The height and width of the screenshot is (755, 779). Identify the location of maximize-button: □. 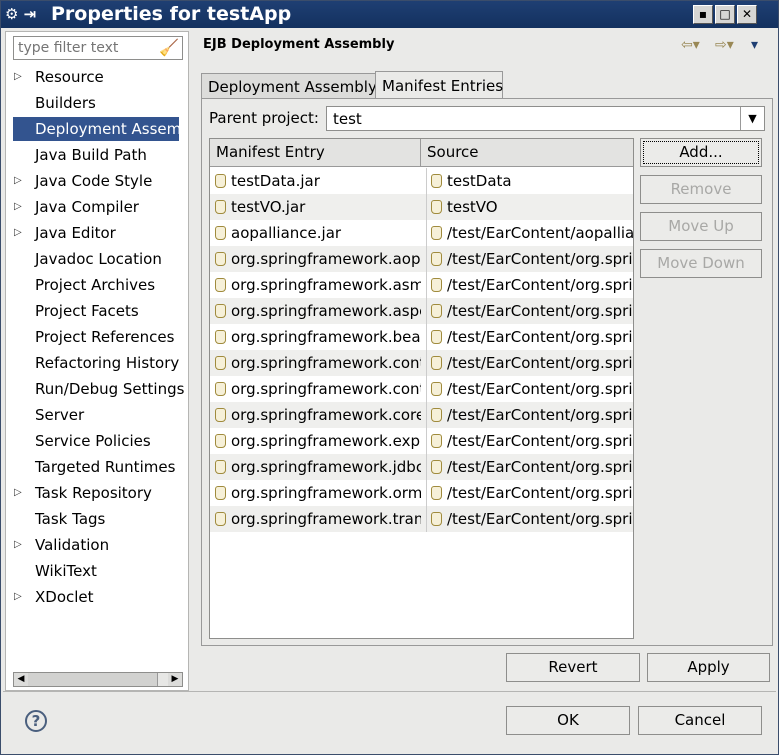
(725, 14).